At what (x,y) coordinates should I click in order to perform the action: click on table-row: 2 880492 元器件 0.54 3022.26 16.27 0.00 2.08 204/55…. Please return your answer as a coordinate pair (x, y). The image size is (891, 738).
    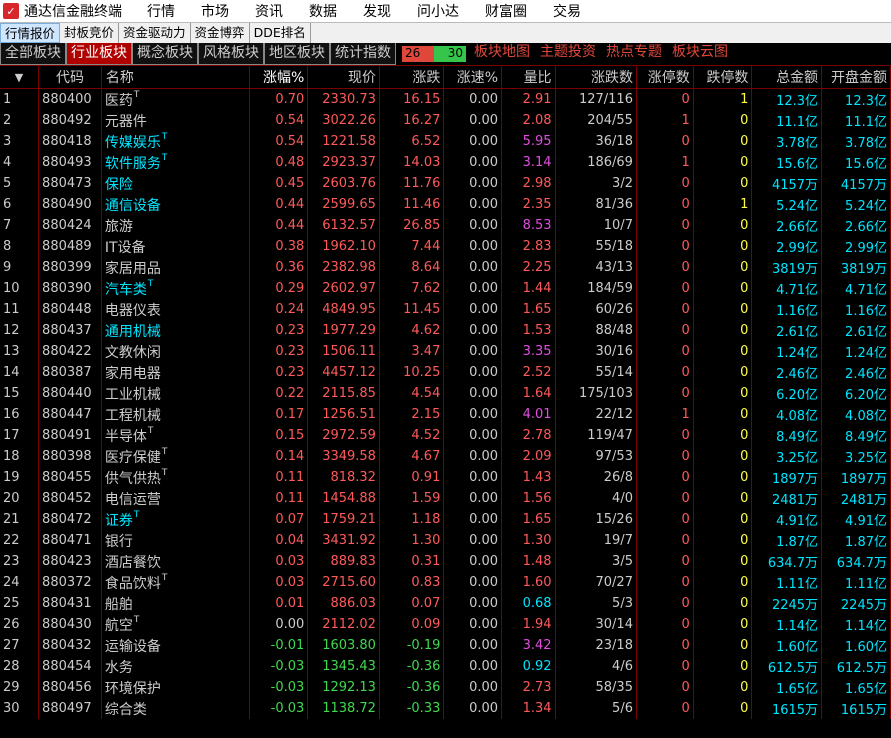
    Looking at the image, I should click on (445, 120).